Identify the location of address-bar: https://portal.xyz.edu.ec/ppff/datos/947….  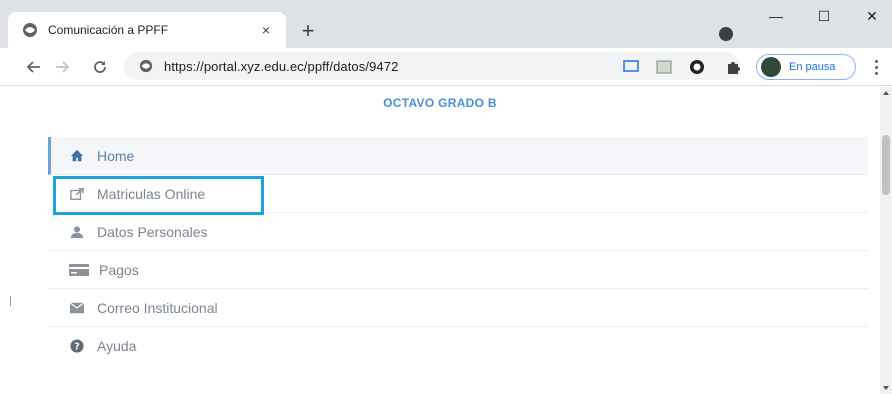
(432, 66).